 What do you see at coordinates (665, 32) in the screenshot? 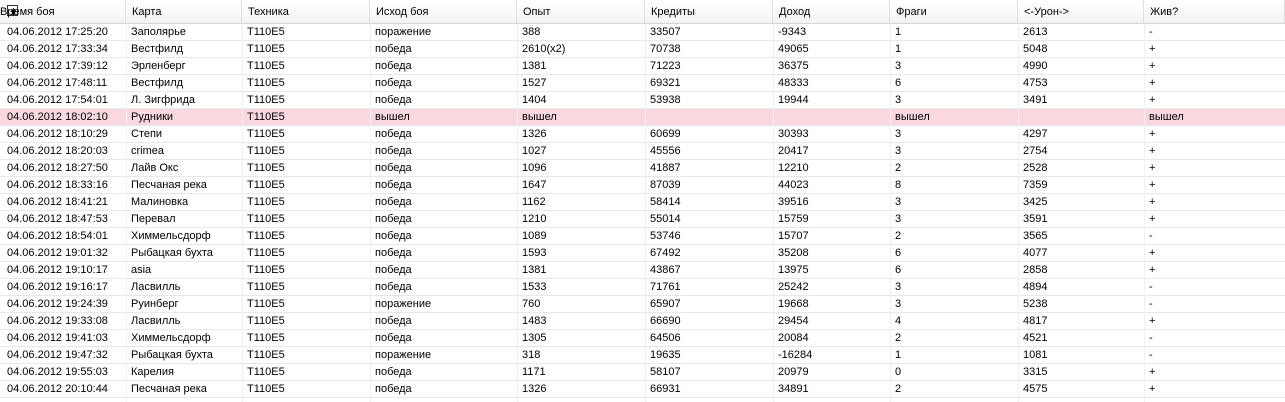
I see `col-credits-cell: 33507` at bounding box center [665, 32].